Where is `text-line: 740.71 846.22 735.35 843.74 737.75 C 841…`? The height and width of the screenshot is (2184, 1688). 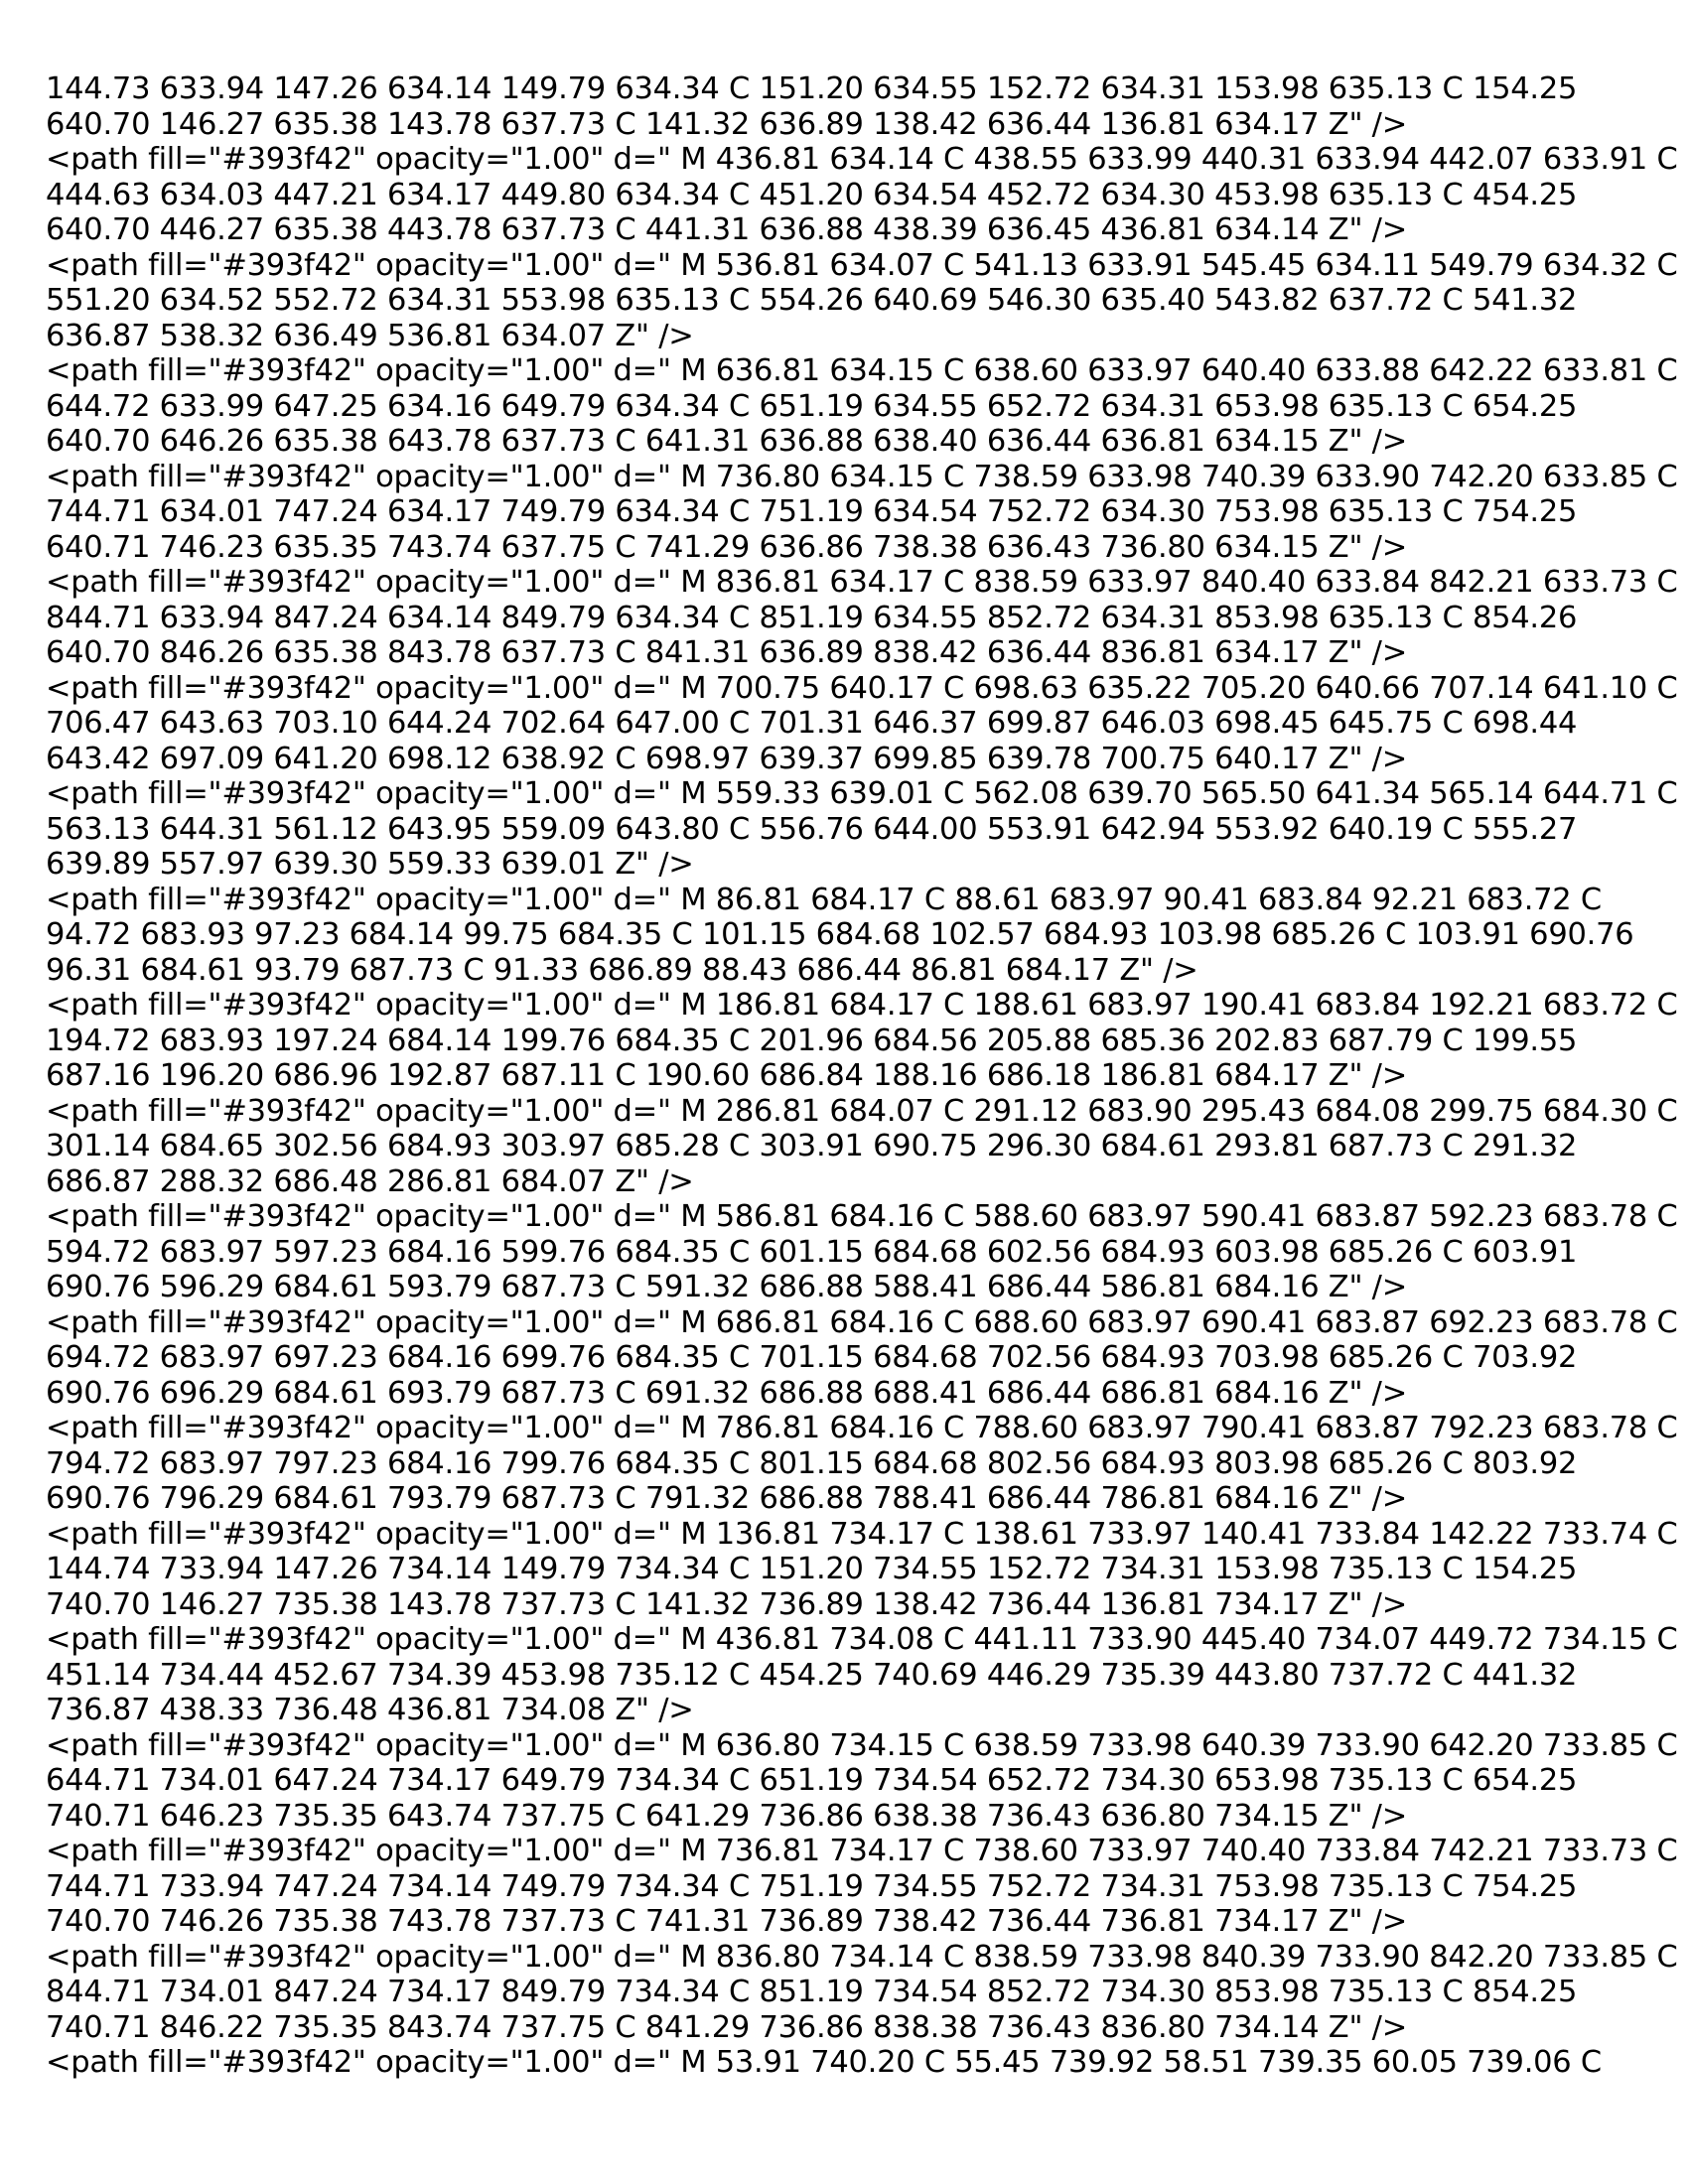 text-line: 740.71 846.22 735.35 843.74 737.75 C 841… is located at coordinates (727, 2027).